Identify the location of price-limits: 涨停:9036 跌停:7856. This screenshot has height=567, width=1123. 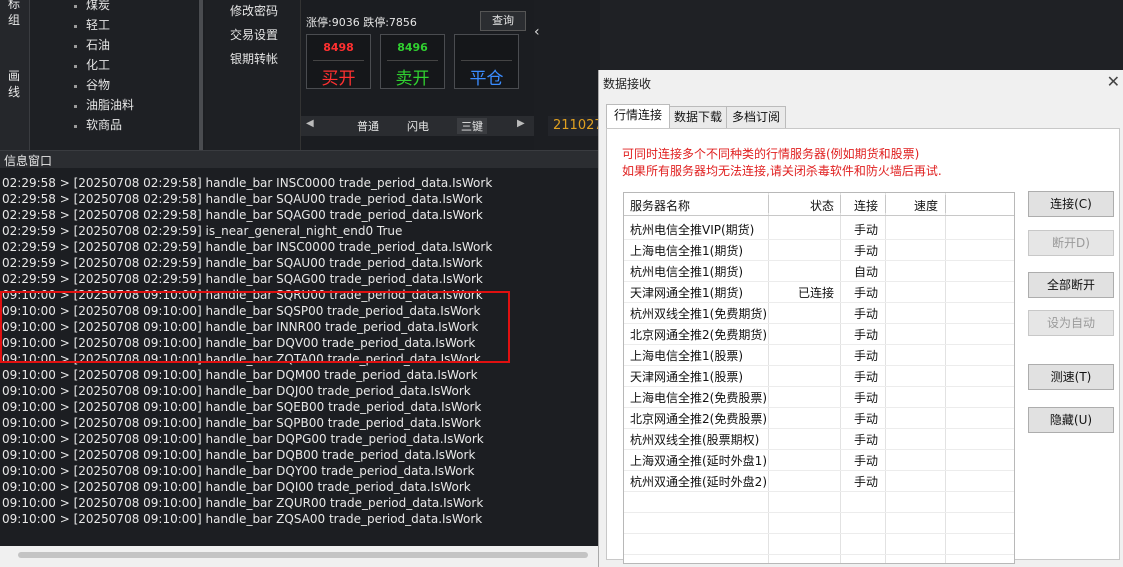
(361, 22).